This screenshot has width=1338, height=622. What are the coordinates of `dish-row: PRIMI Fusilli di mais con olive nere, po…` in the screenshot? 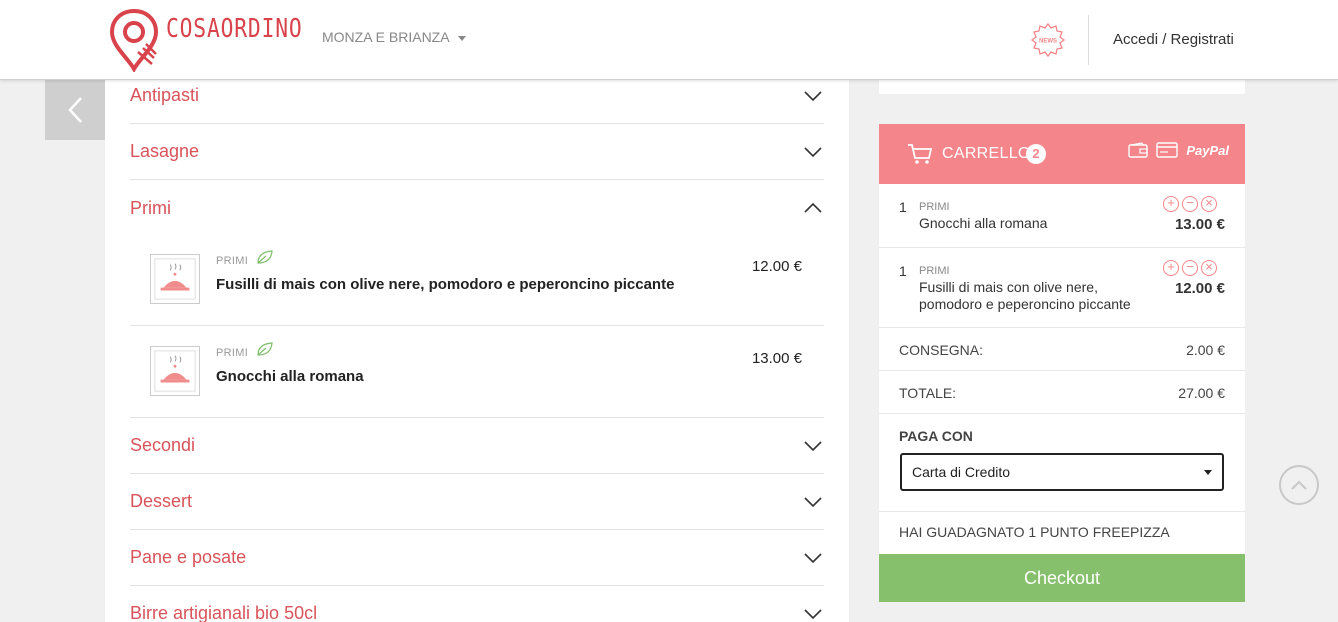 It's located at (477, 280).